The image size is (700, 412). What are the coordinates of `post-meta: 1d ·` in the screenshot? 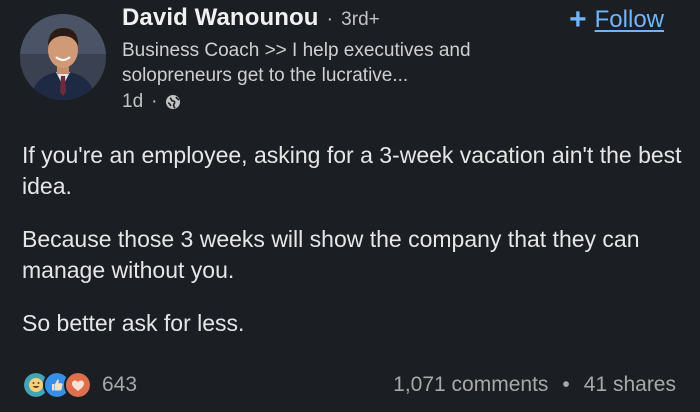 It's located at (332, 102).